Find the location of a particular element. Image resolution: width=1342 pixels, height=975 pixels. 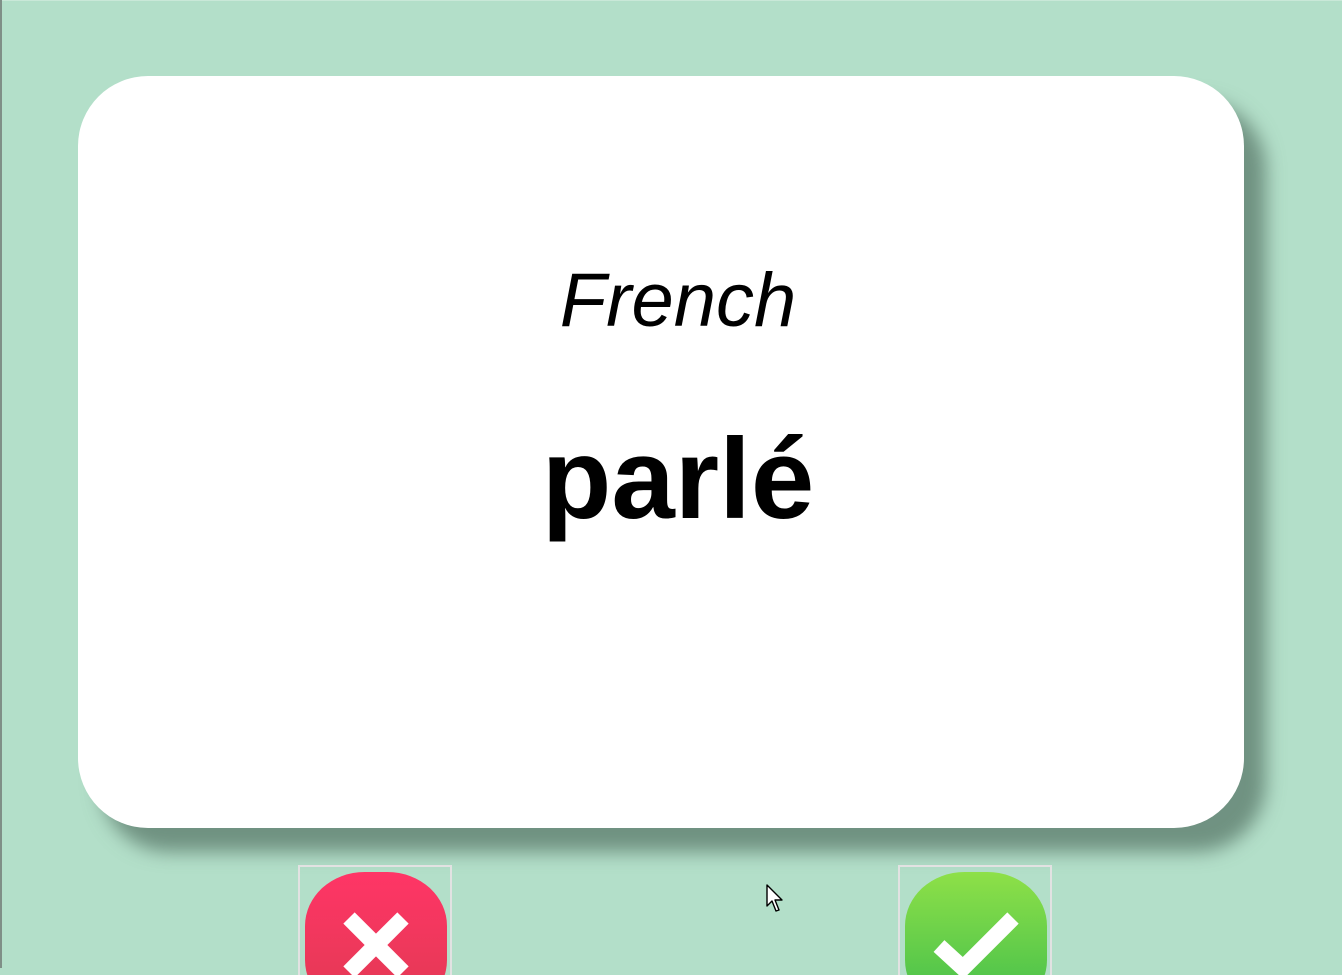

wrong-answer-button is located at coordinates (375, 920).